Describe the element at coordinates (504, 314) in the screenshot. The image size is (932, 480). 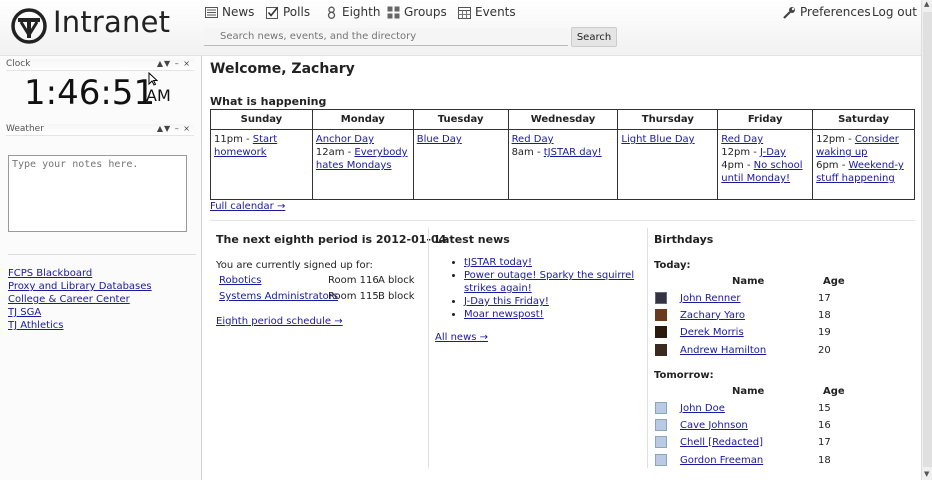
I see `news-link: Moar newspost!` at that location.